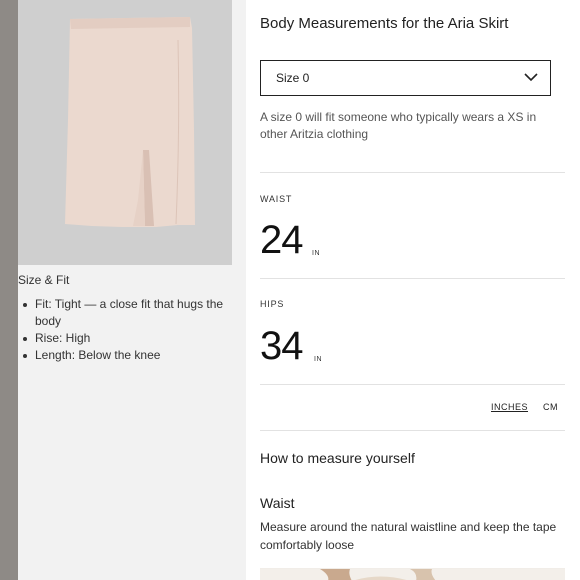  I want to click on gutter, so click(239, 290).